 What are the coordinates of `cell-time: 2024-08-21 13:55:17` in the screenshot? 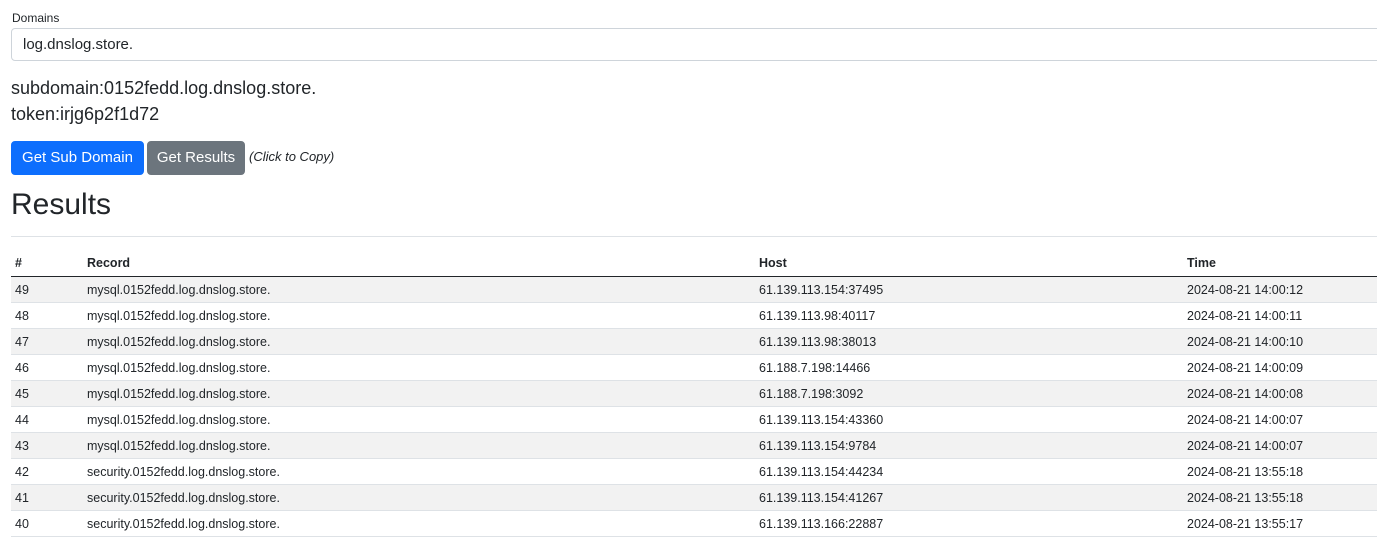 It's located at (1280, 523).